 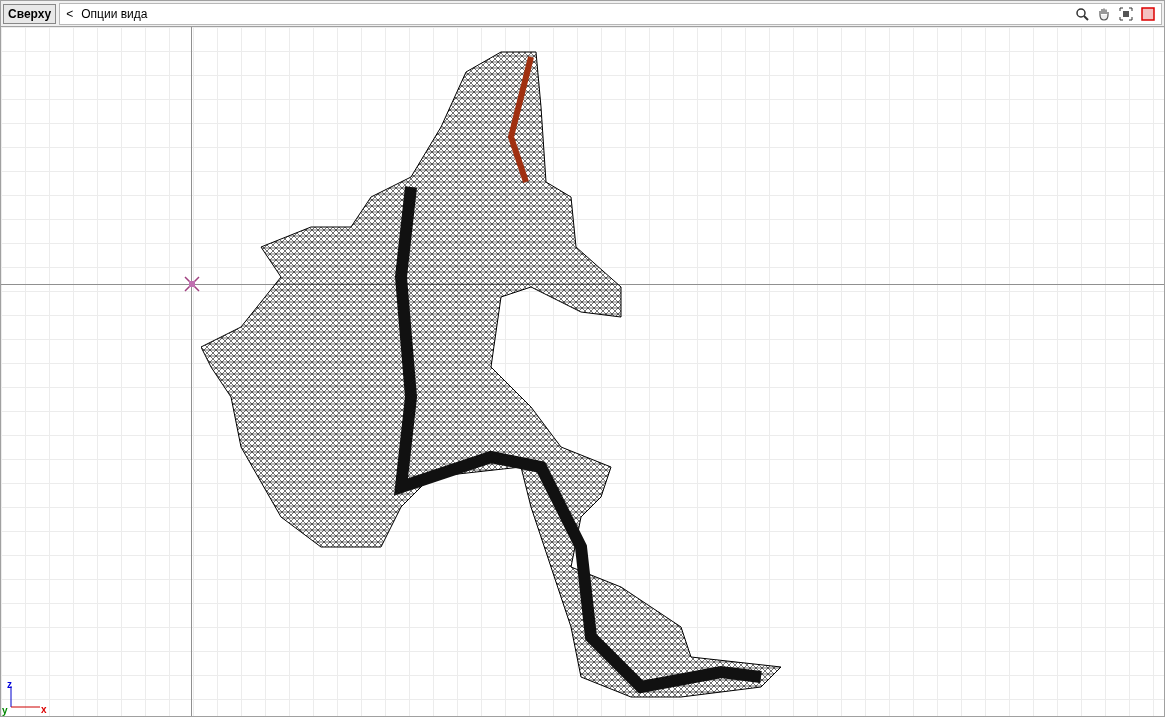 What do you see at coordinates (5, 711) in the screenshot?
I see `y-axis-label: y` at bounding box center [5, 711].